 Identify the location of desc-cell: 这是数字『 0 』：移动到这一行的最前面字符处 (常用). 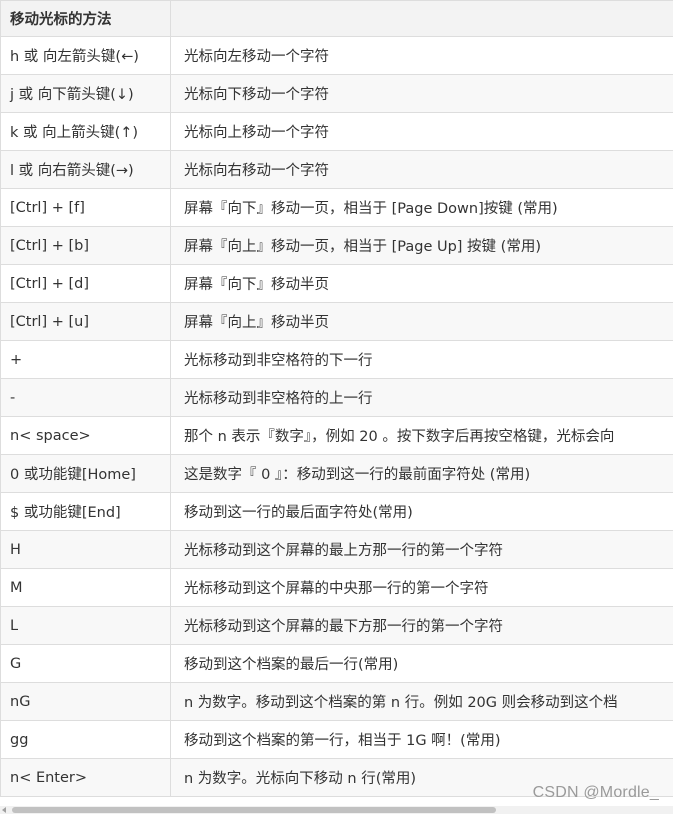
(357, 475).